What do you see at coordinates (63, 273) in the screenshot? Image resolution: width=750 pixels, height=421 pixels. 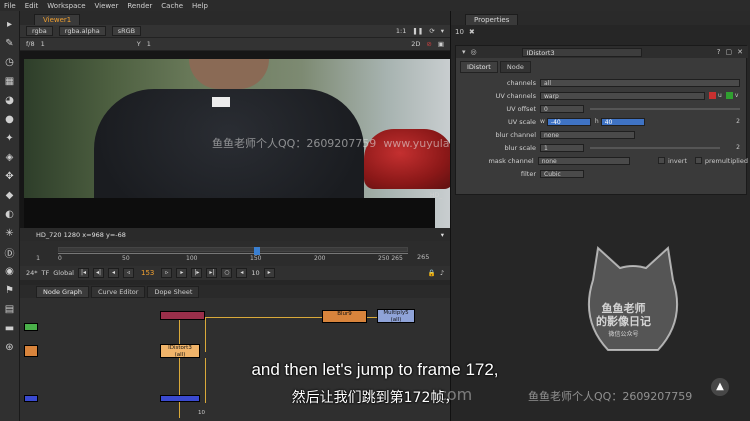 I see `global-dropdown: Global` at bounding box center [63, 273].